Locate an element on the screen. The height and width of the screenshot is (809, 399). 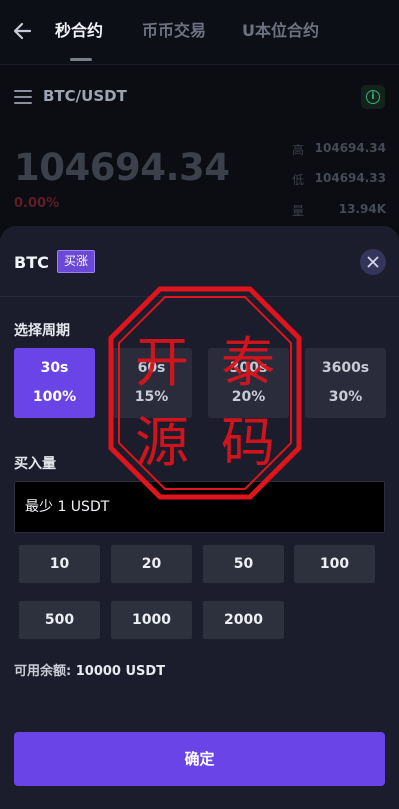
tab-spot-trading: 币币交易 is located at coordinates (174, 29).